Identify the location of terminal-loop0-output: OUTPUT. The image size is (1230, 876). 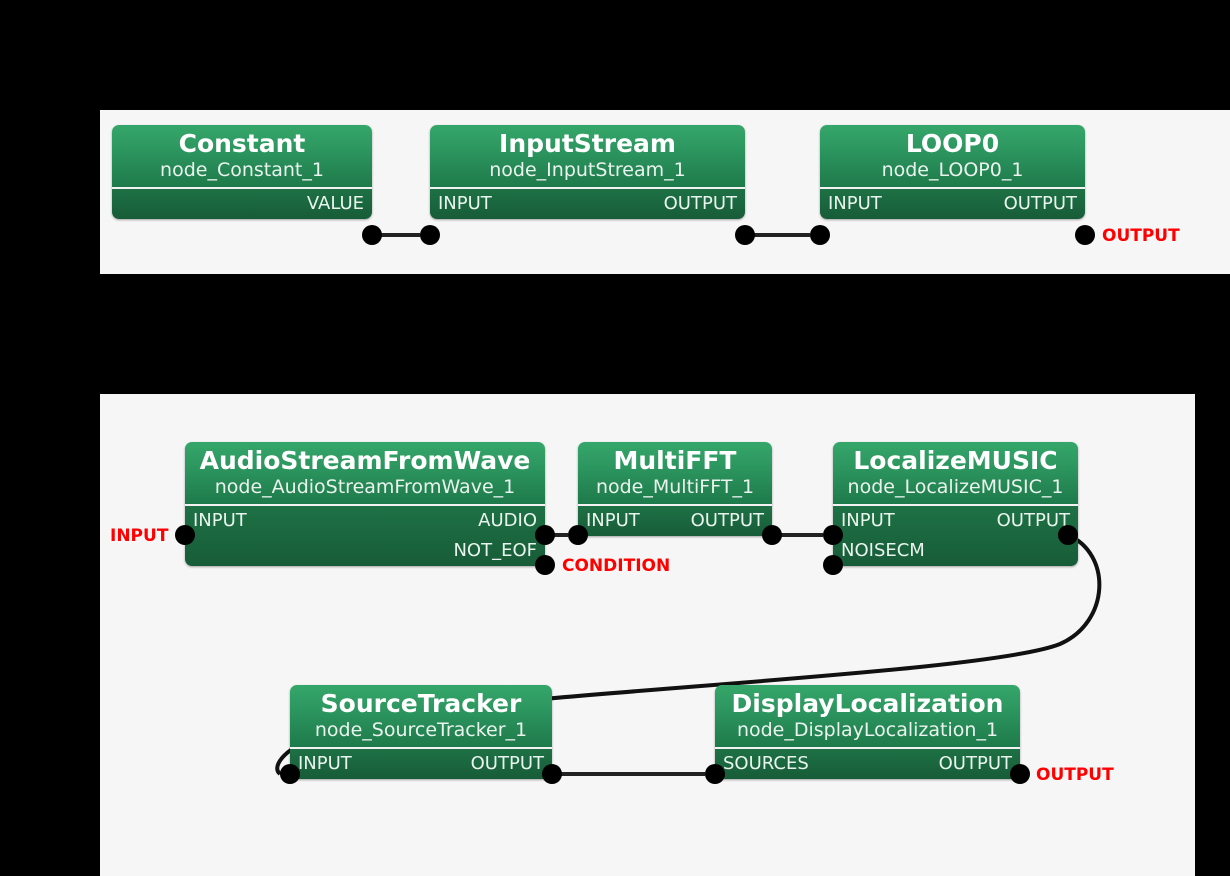
(1141, 236).